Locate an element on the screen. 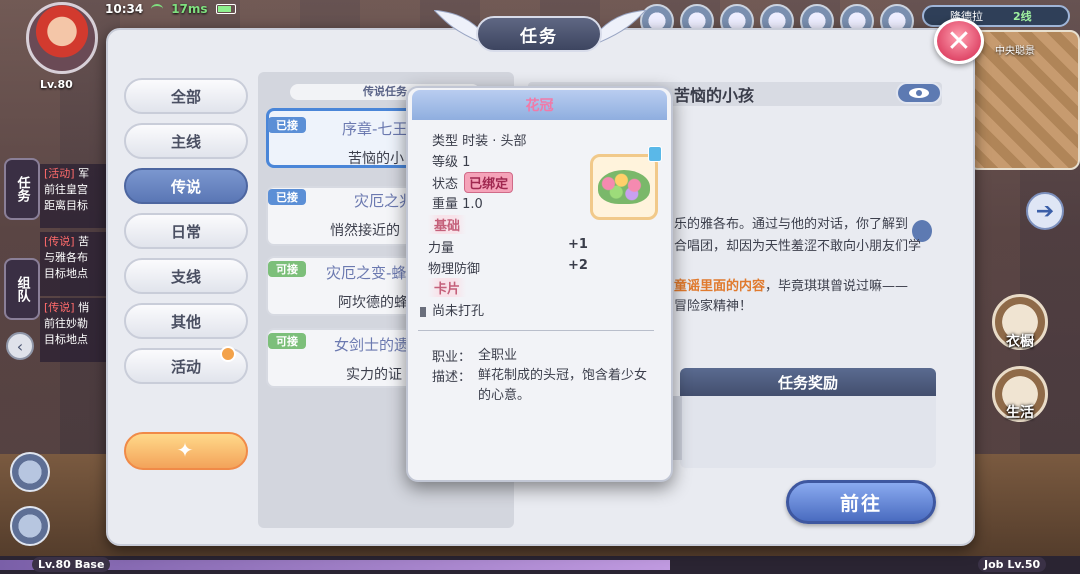 This screenshot has height=574, width=1080. reward-item-slot is located at coordinates (677, 428).